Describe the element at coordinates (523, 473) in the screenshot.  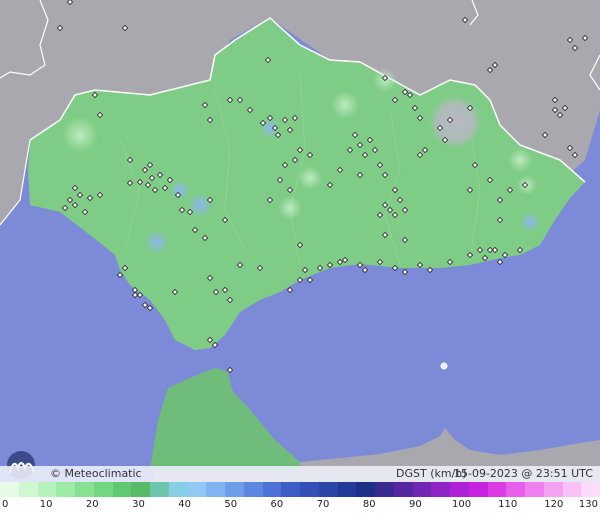
I see `timestamp: 15-09-2023 @ 23:51 UTC` at that location.